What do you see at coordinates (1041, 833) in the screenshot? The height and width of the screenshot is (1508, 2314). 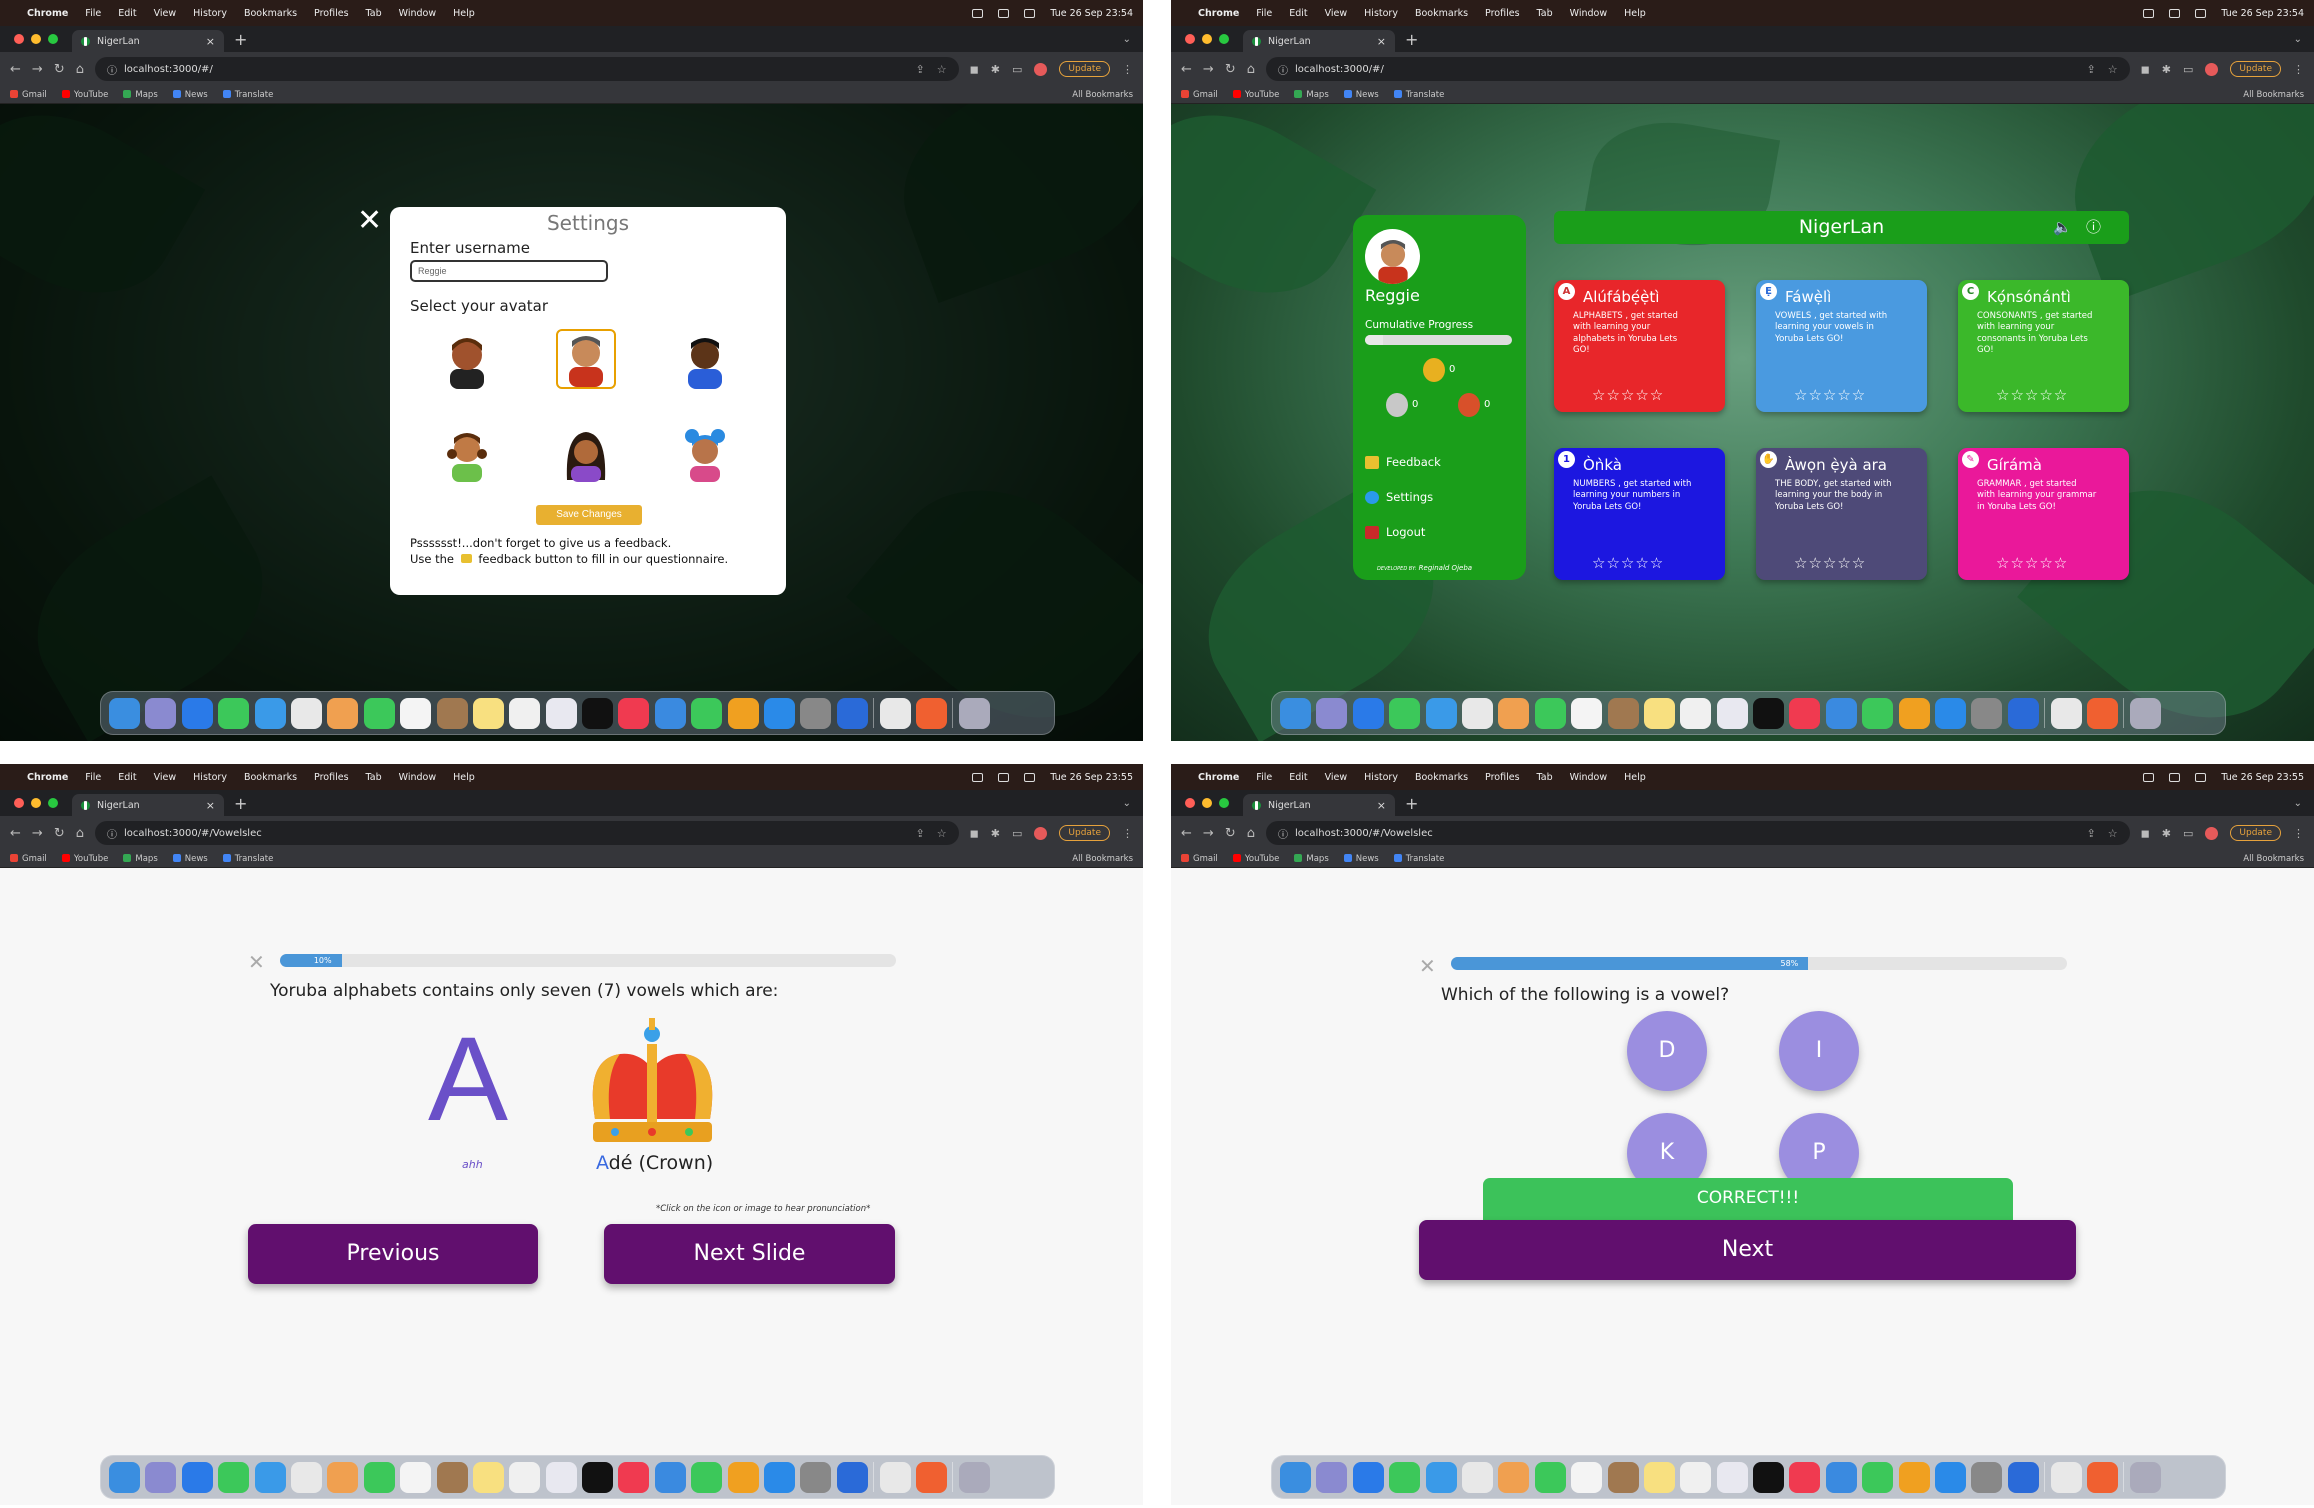 I see `profile-avatar` at bounding box center [1041, 833].